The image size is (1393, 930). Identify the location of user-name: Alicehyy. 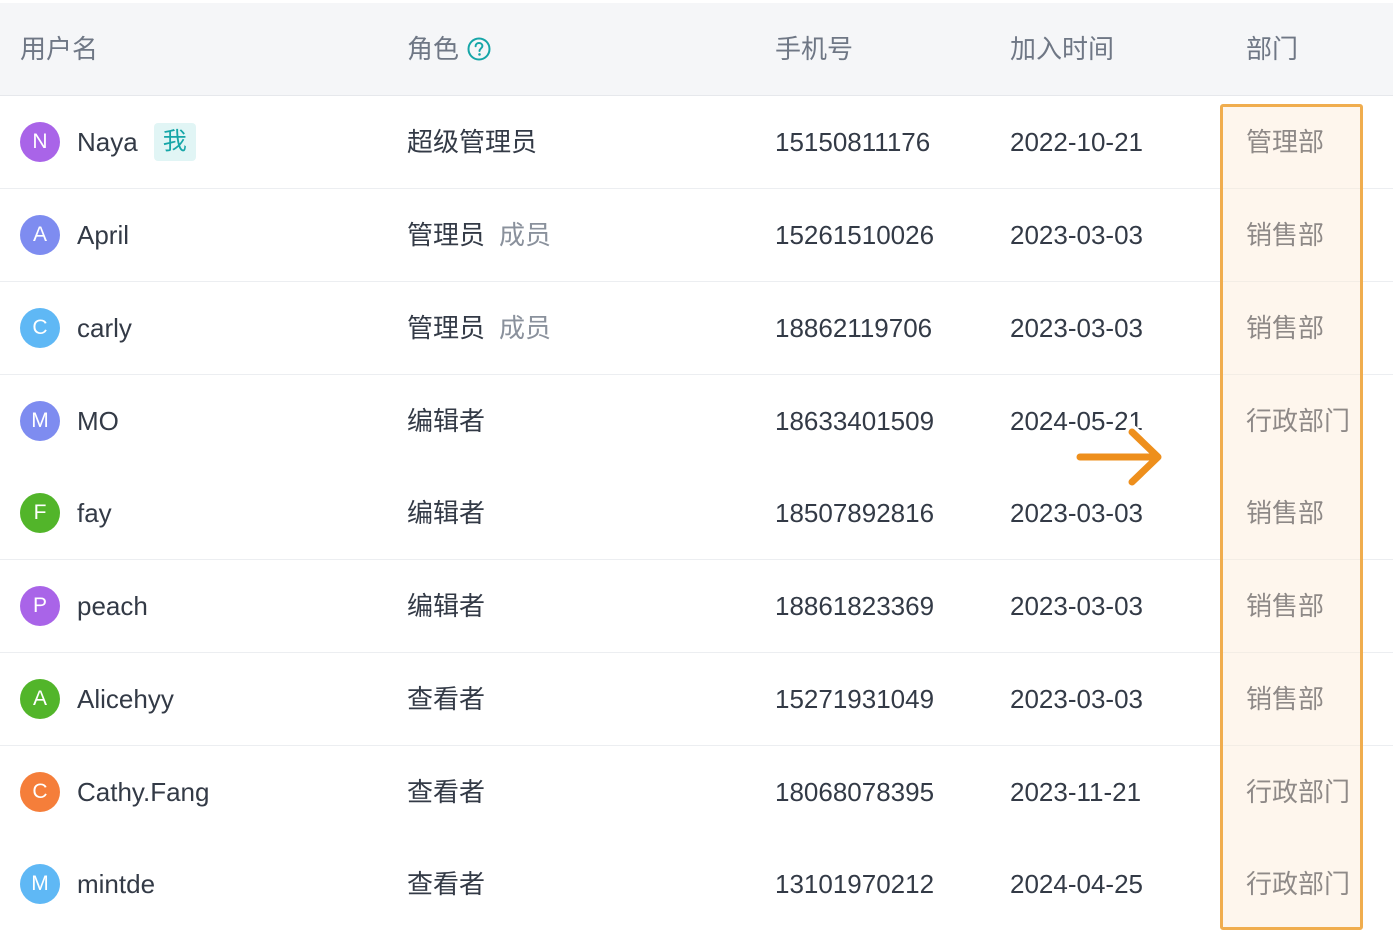
(125, 699).